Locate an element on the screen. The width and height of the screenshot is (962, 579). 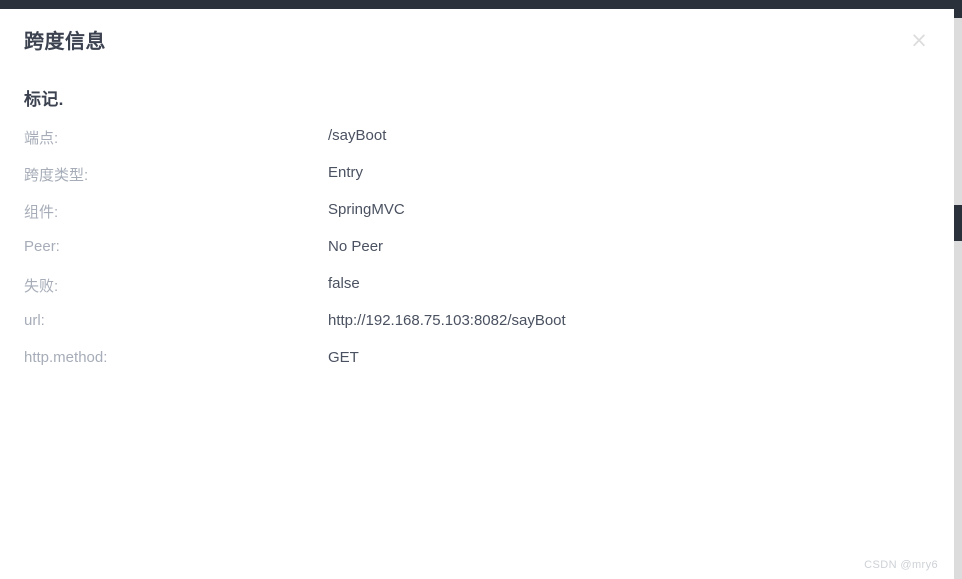
detail-value-component: SpringMVC is located at coordinates (366, 209).